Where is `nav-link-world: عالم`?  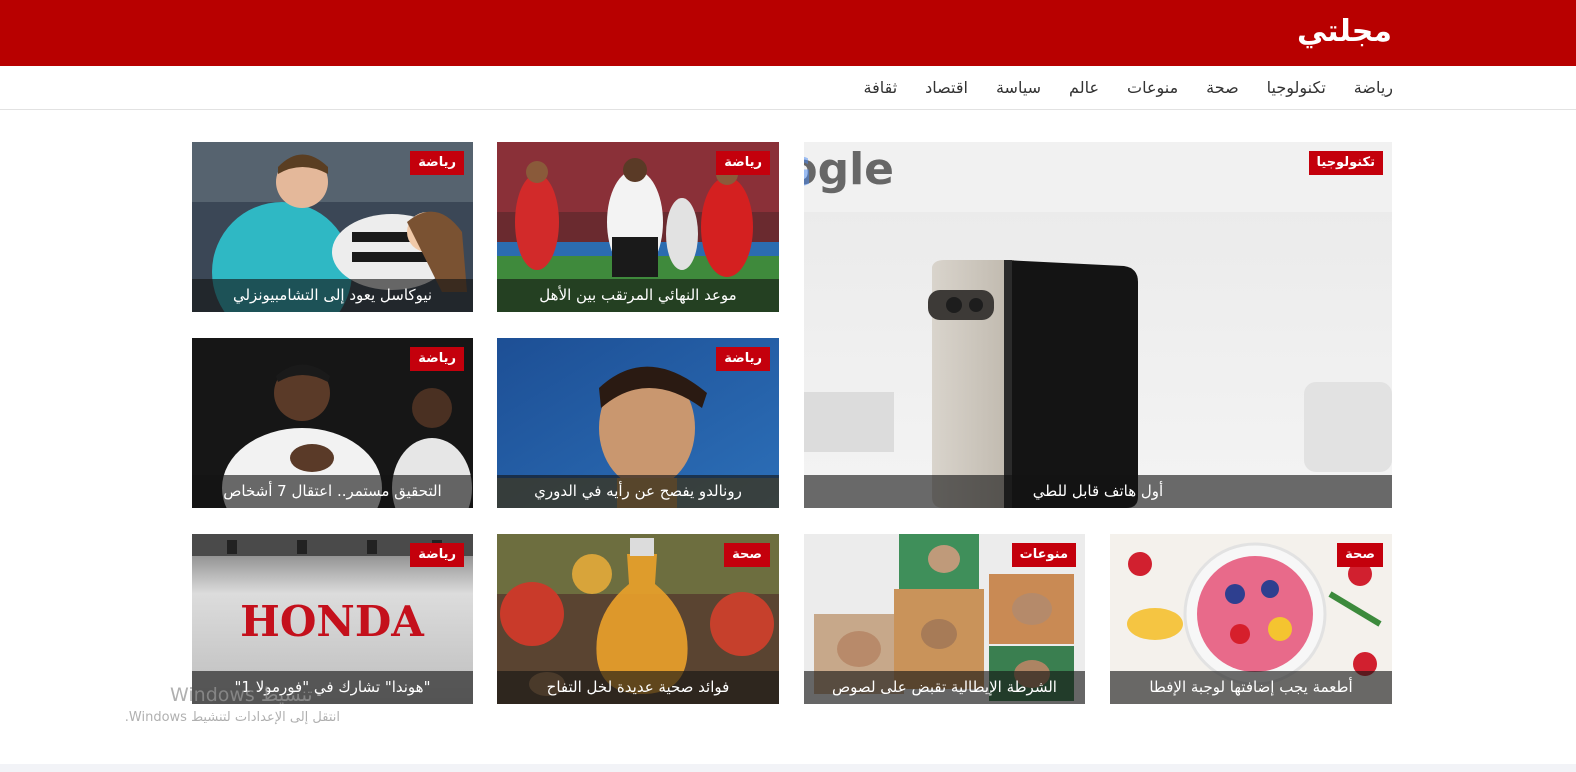 nav-link-world: عالم is located at coordinates (1084, 87).